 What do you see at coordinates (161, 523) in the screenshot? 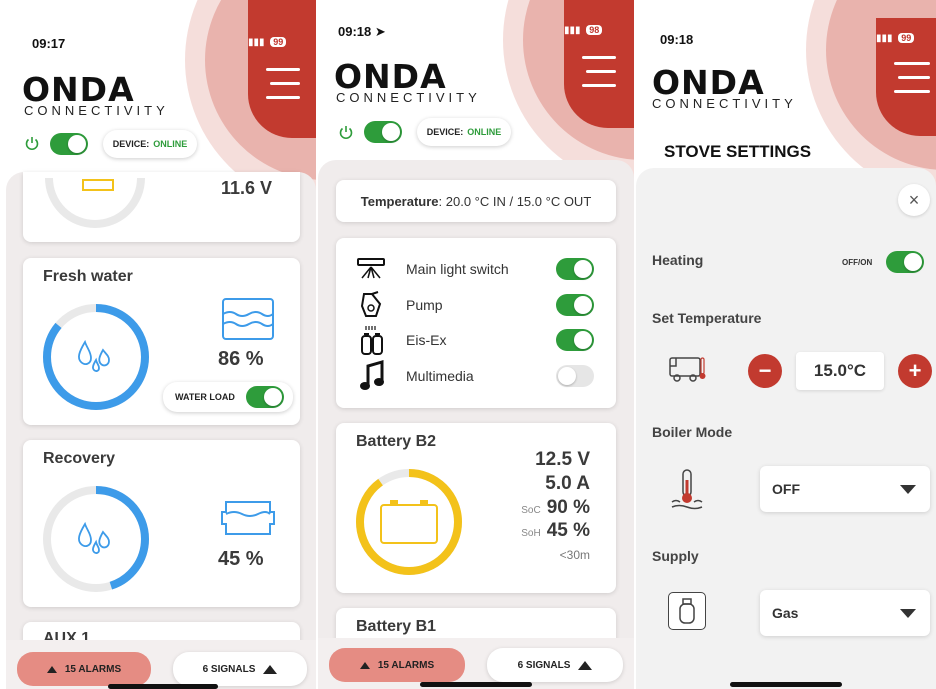
I see `recovery-card: Recovery 45 %` at bounding box center [161, 523].